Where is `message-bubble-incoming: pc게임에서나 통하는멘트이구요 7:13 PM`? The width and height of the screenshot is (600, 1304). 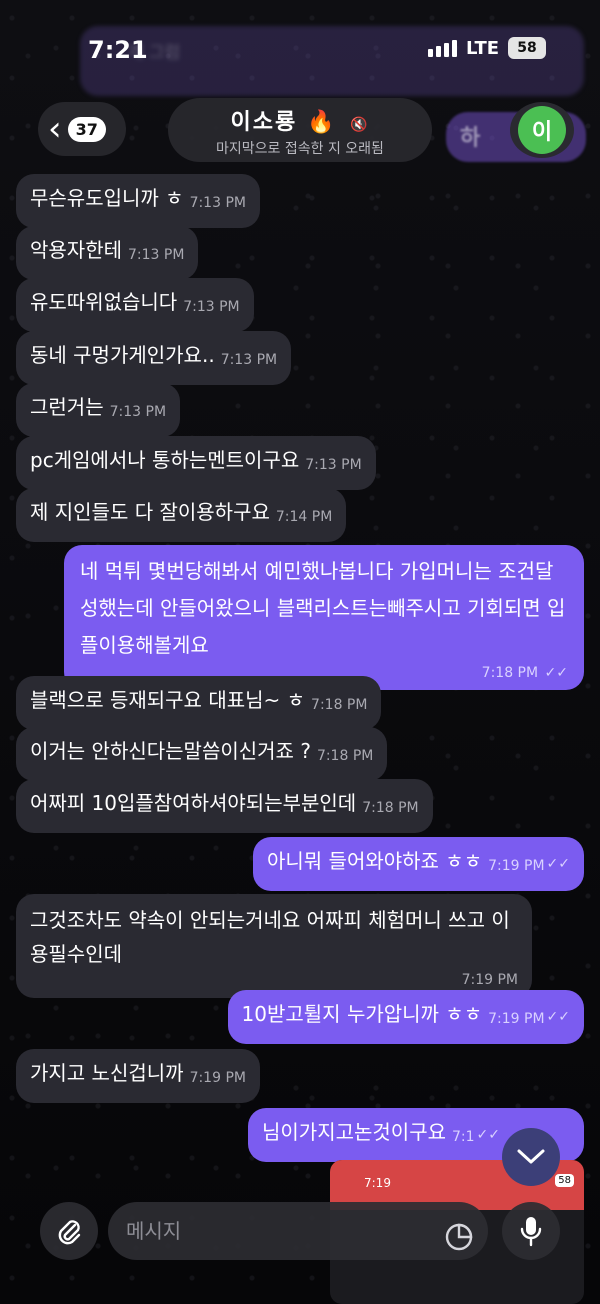
message-bubble-incoming: pc게임에서나 통하는멘트이구요 7:13 PM is located at coordinates (196, 463).